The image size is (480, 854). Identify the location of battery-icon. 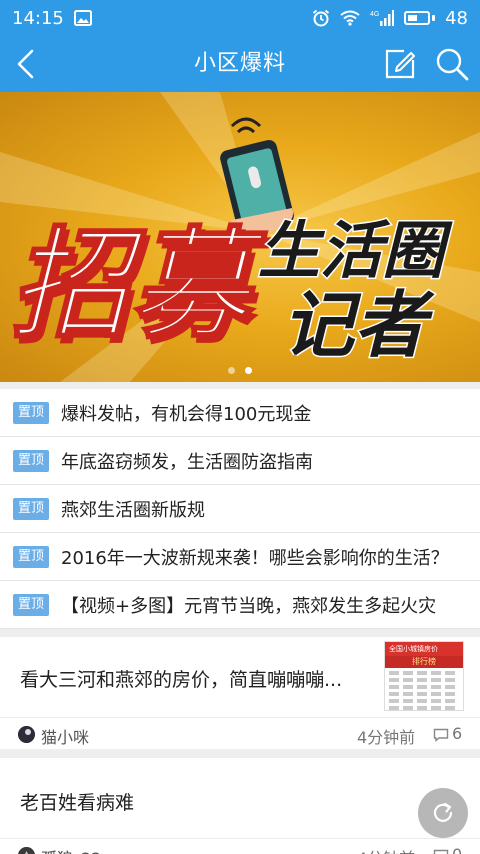
(420, 18).